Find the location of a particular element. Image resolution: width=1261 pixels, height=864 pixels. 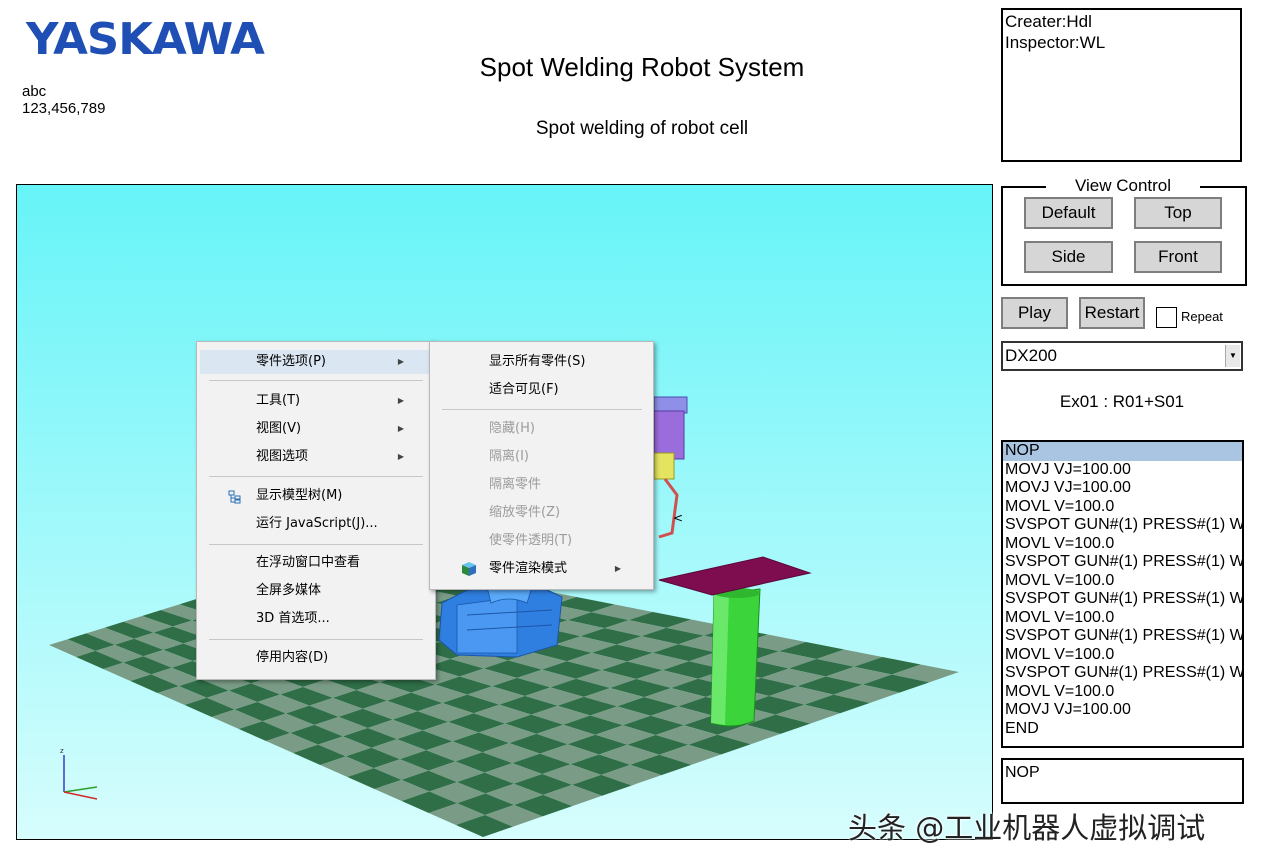

view-control-legend: View Control is located at coordinates (1123, 186).